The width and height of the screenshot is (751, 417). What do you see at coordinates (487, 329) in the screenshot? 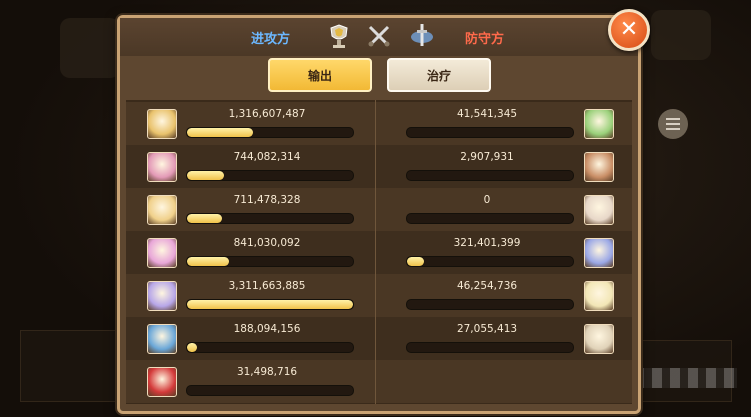
I see `defender-value: 27,055,413` at bounding box center [487, 329].